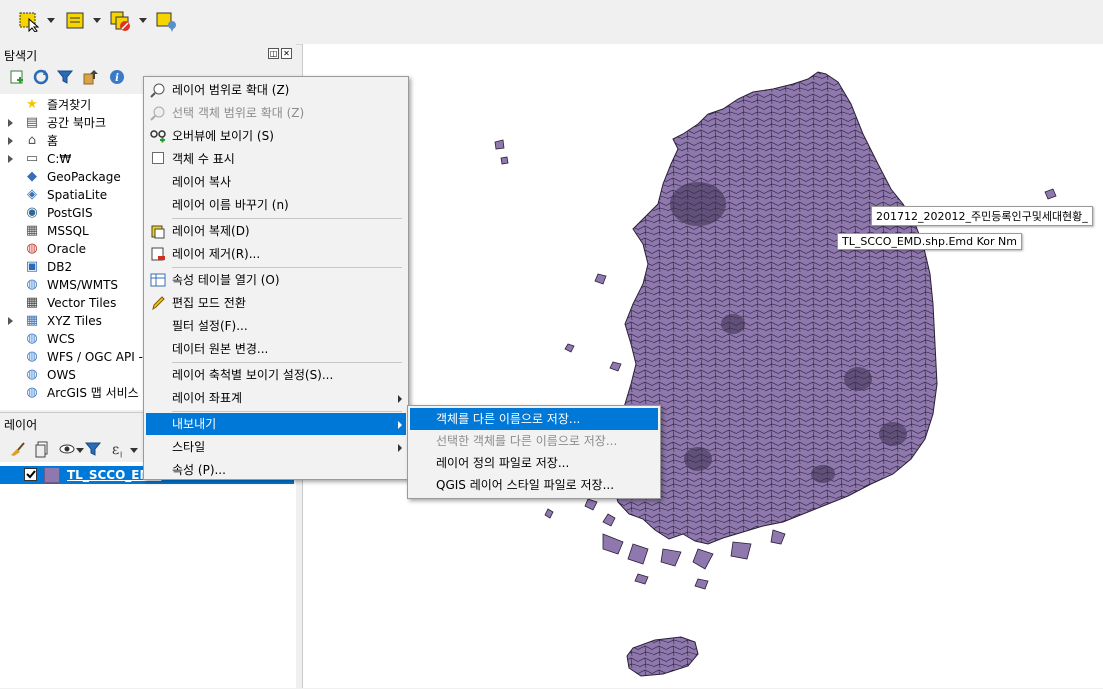  What do you see at coordinates (276, 159) in the screenshot?
I see `context-menu-item-3: 객체 수 표시` at bounding box center [276, 159].